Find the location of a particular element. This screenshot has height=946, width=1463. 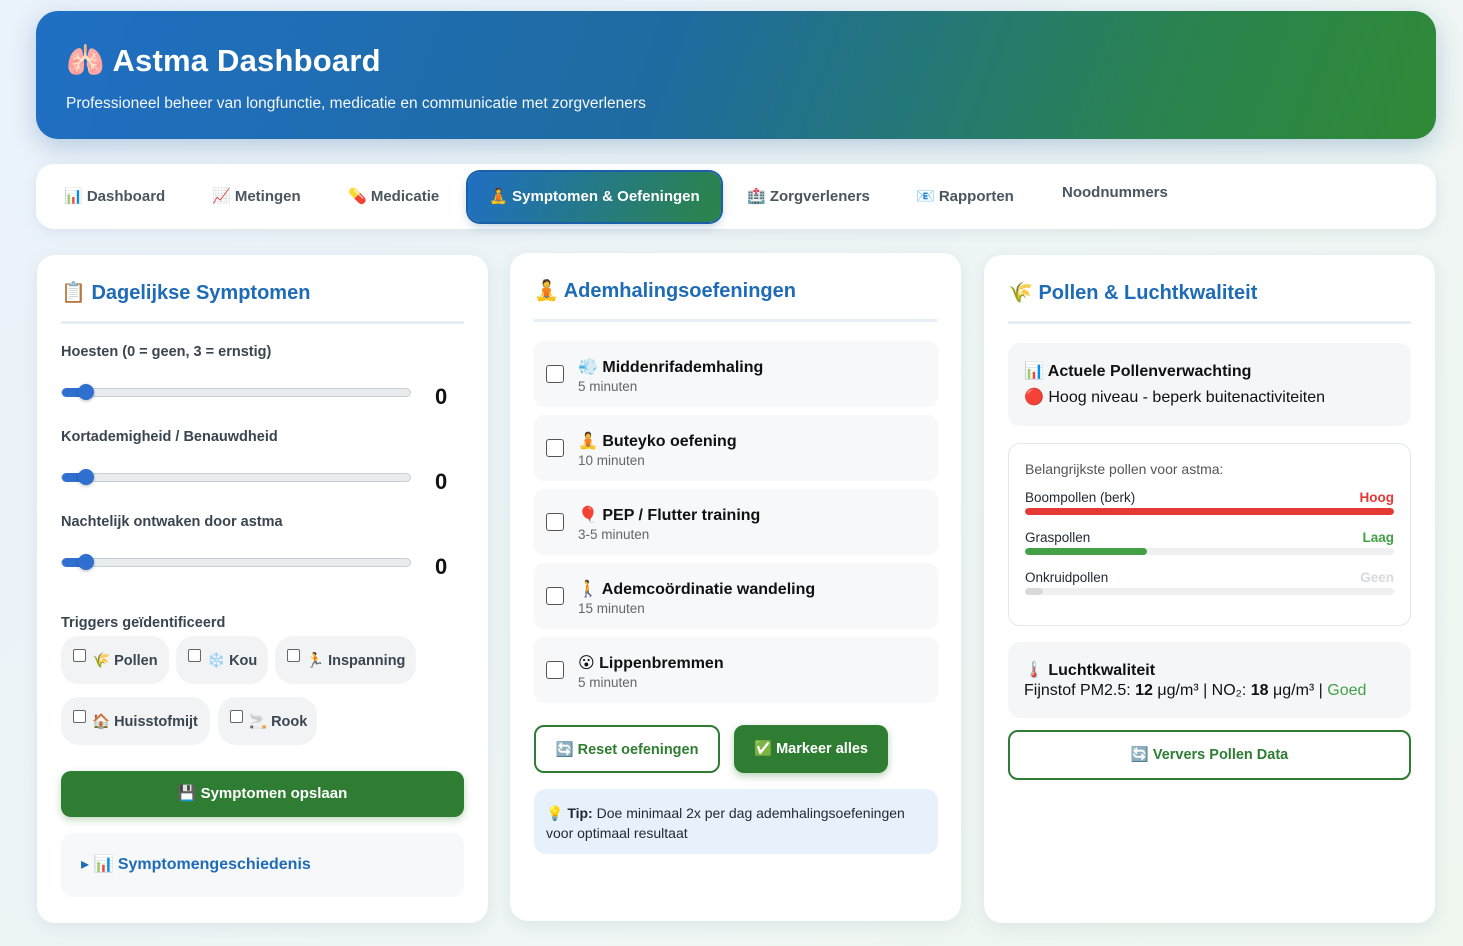

tab-dashboard: 📊 Dashboard is located at coordinates (114, 197).